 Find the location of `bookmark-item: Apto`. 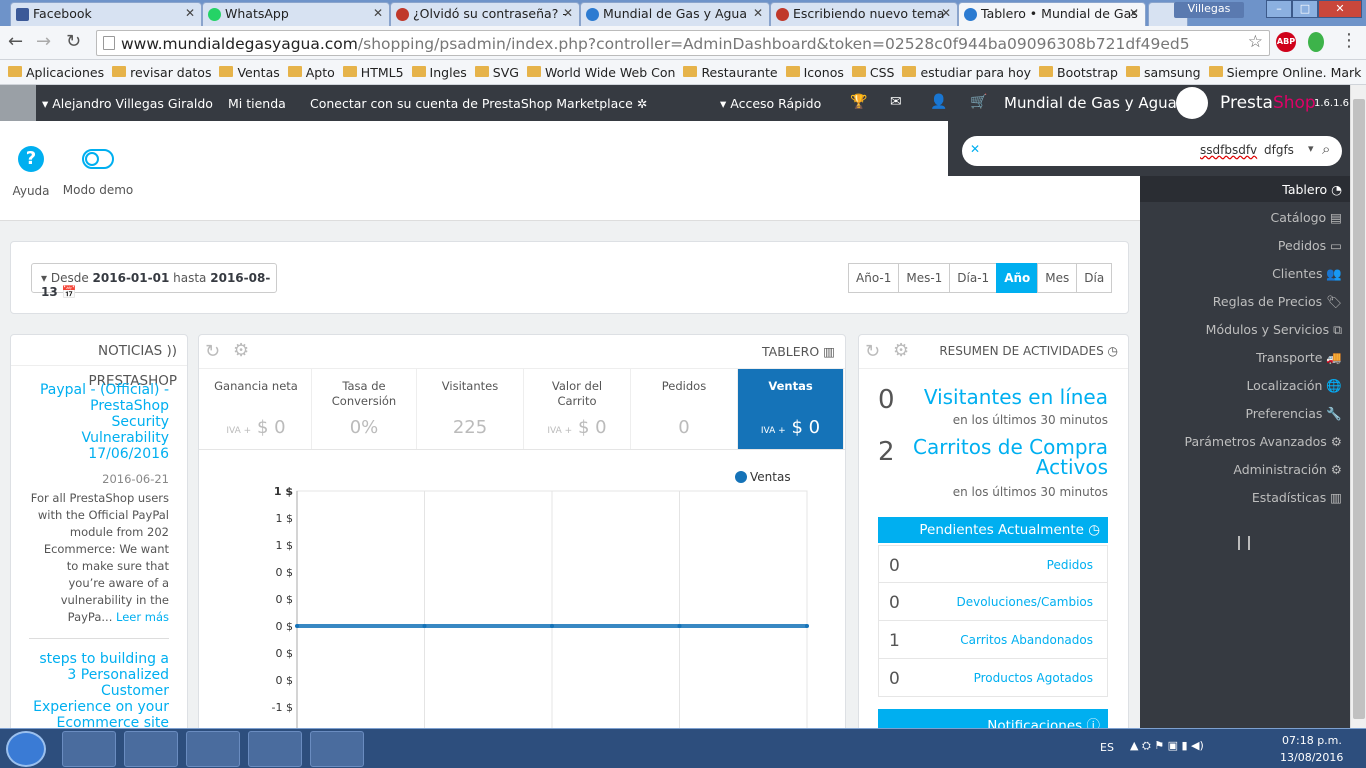

bookmark-item: Apto is located at coordinates (311, 72).